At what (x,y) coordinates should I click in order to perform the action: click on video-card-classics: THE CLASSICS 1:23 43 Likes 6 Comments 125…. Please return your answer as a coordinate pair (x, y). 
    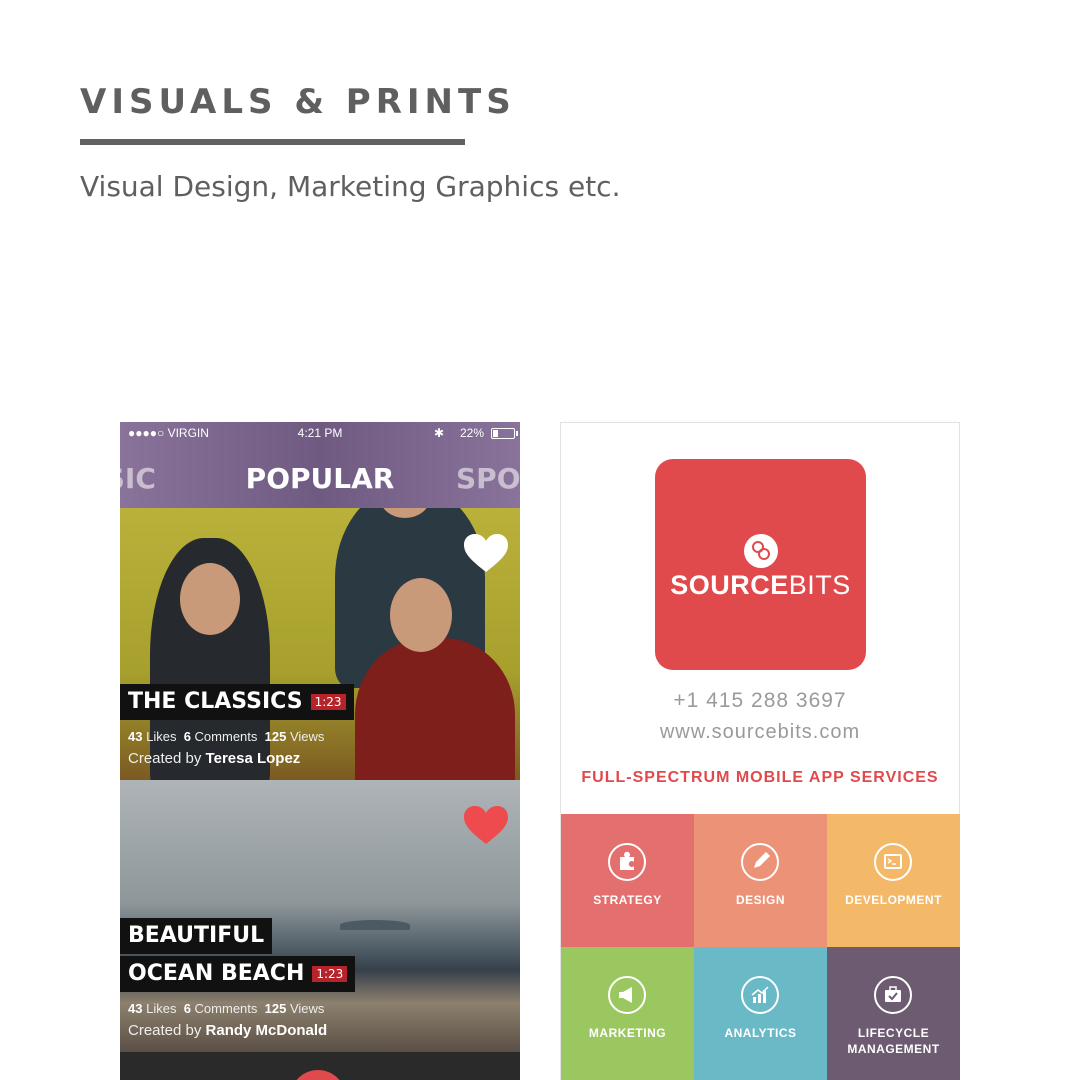
    Looking at the image, I should click on (320, 644).